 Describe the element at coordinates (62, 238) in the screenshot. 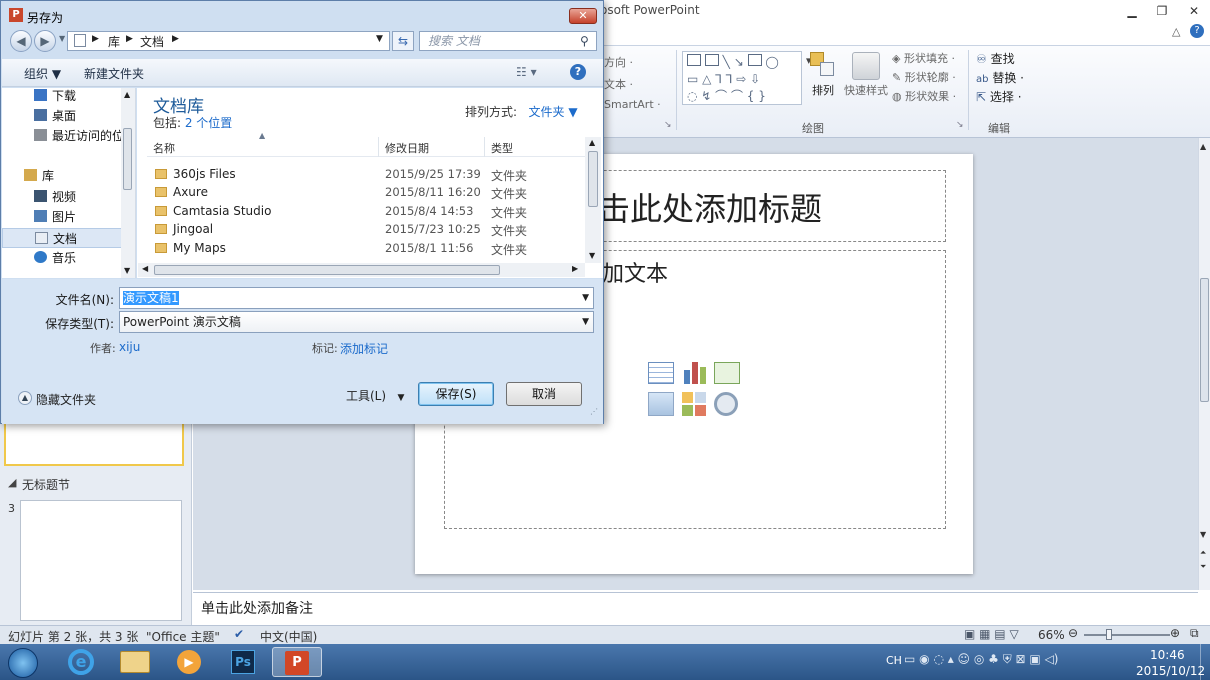

I see `nav-item-documents: 文档` at that location.